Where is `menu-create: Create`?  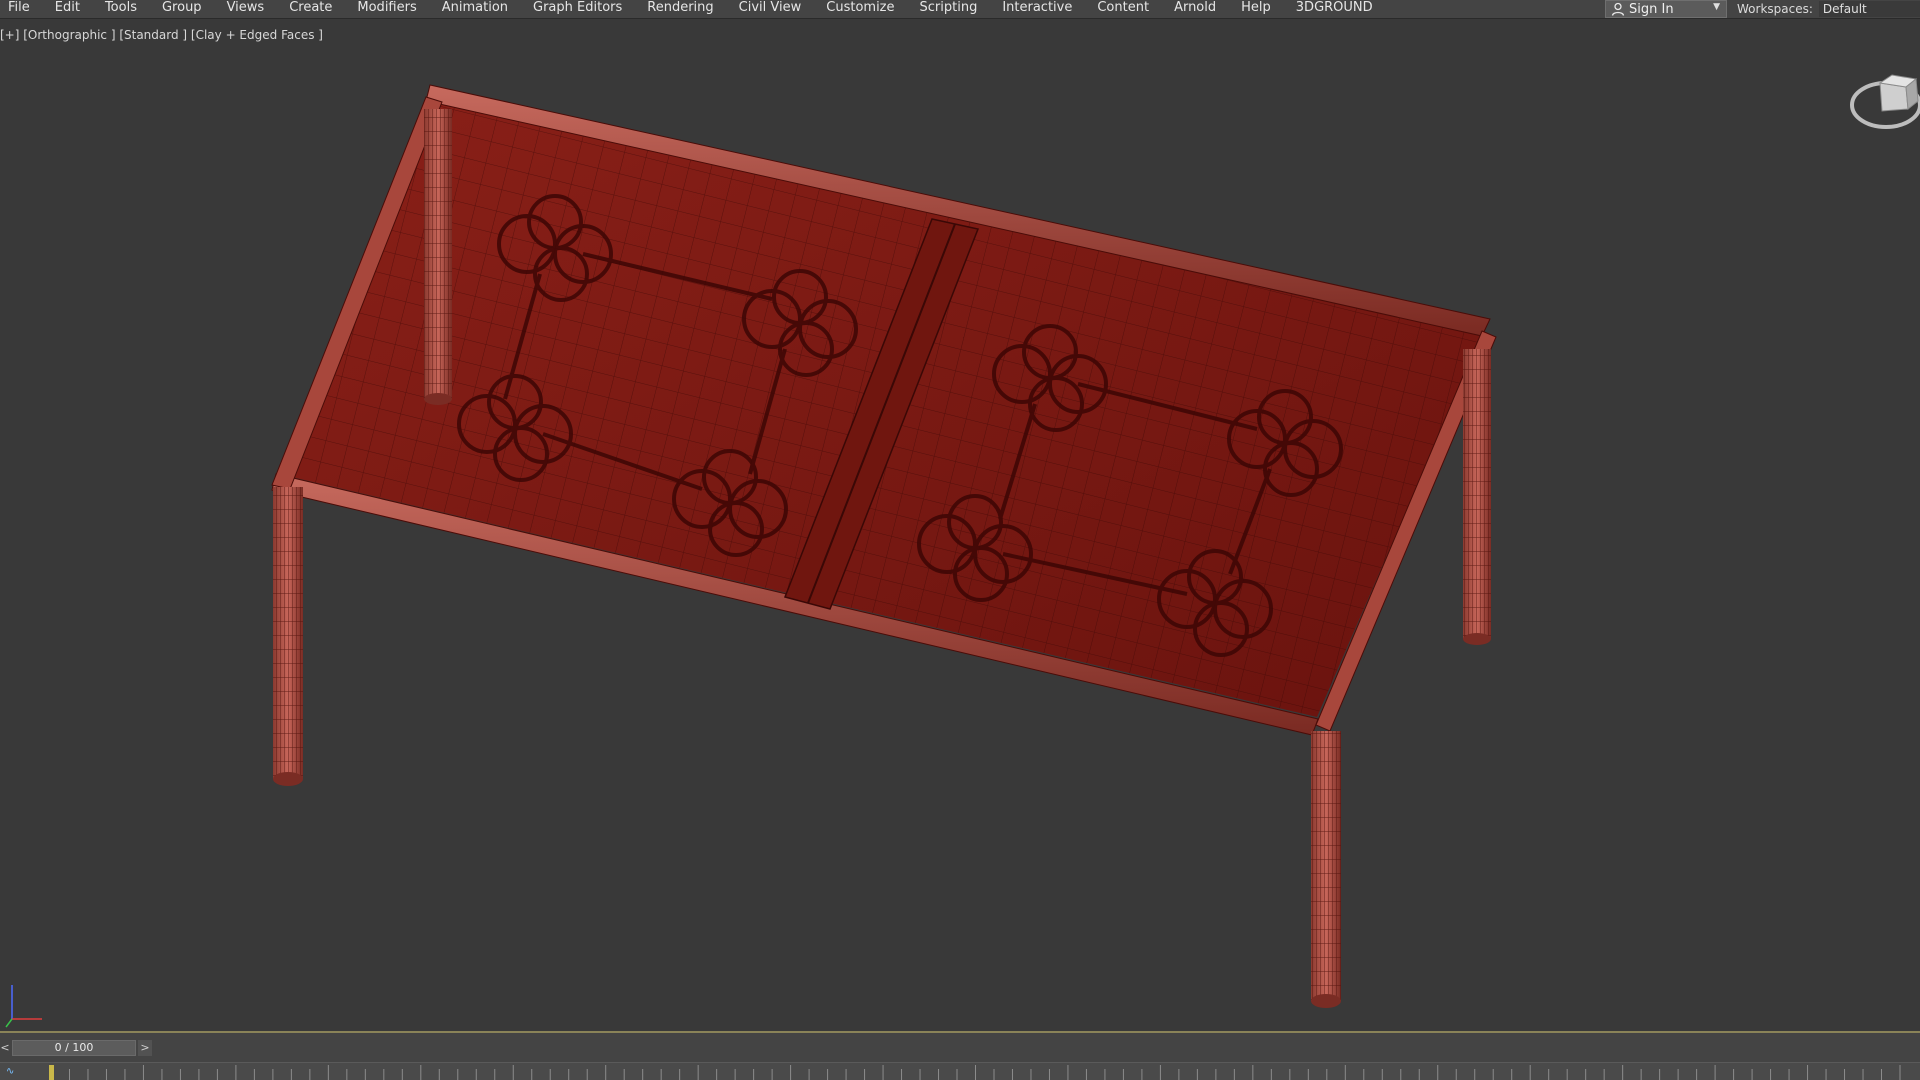
menu-create: Create is located at coordinates (311, 7).